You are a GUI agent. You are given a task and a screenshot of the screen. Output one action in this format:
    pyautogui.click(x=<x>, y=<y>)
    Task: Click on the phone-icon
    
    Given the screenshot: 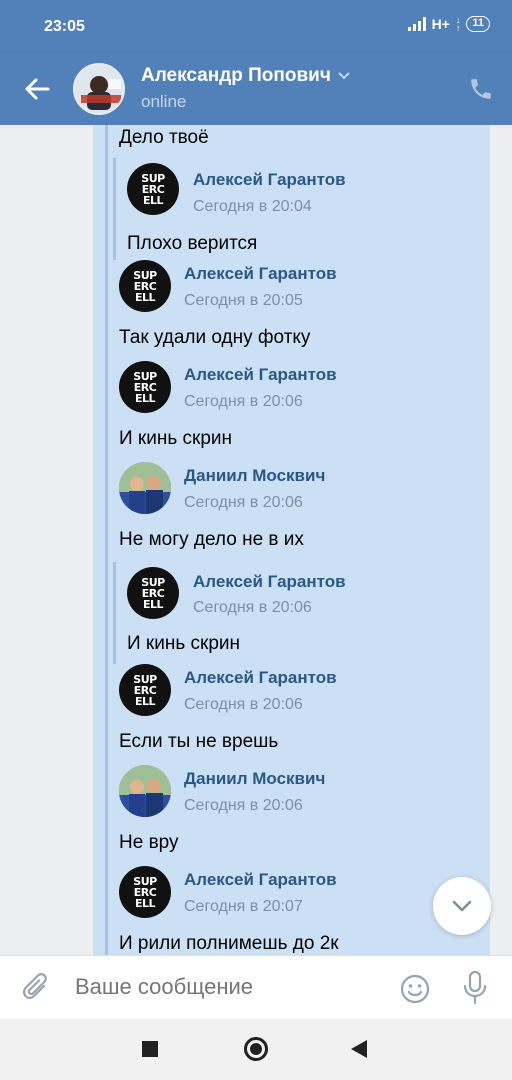 What is the action you would take?
    pyautogui.click(x=481, y=89)
    